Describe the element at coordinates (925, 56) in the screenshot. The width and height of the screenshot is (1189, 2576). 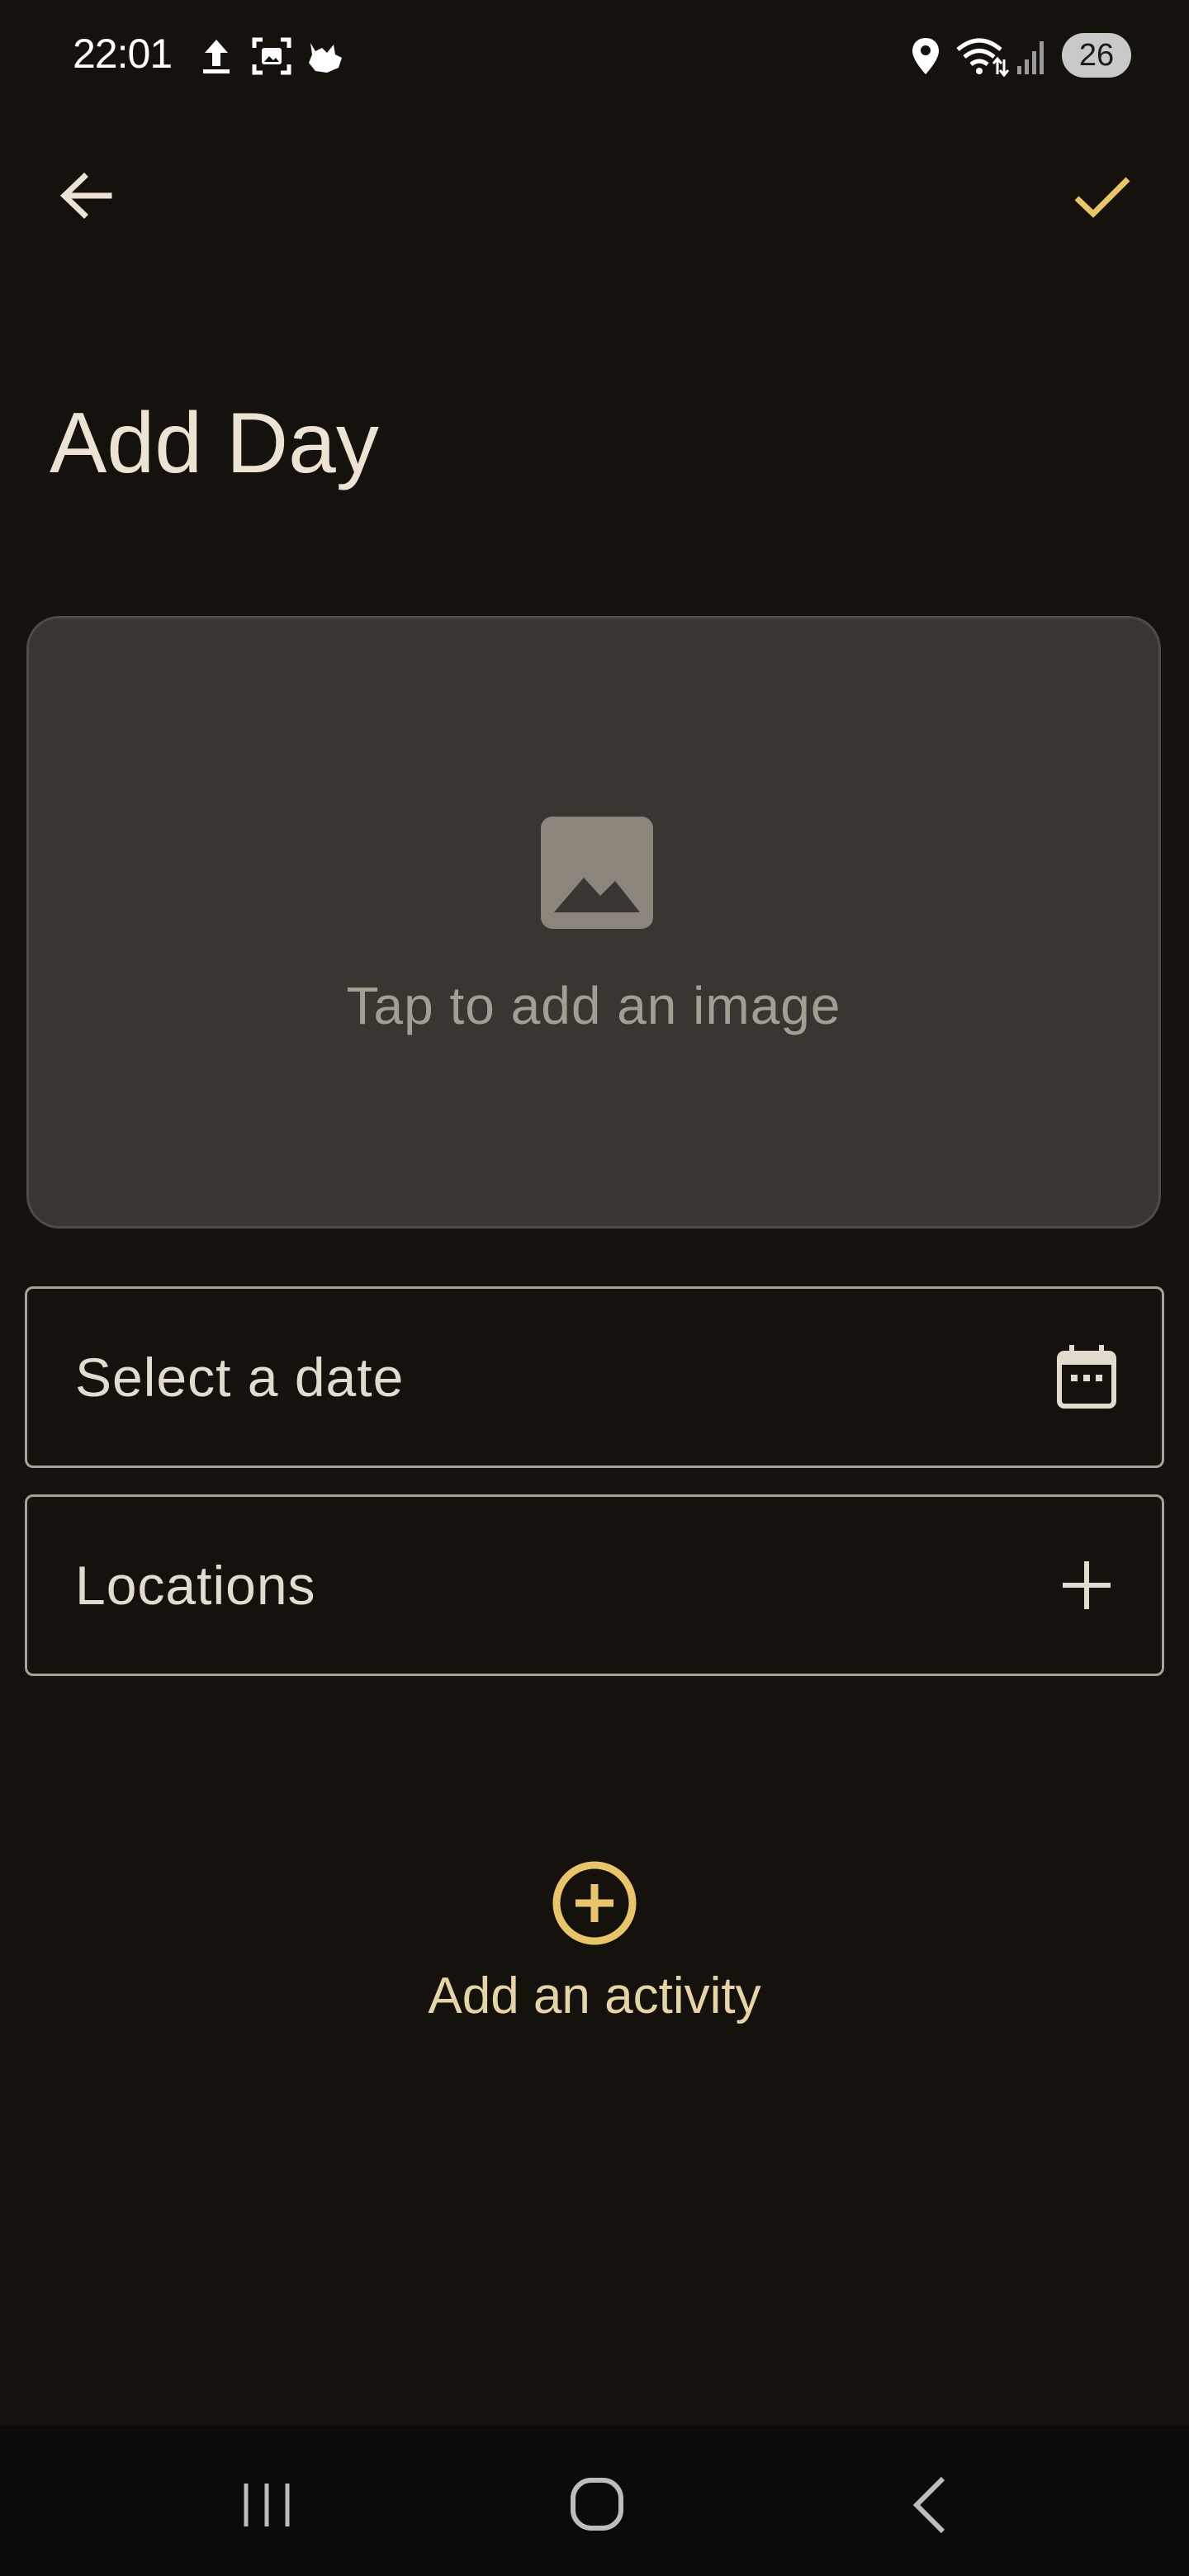
I see `location-icon` at that location.